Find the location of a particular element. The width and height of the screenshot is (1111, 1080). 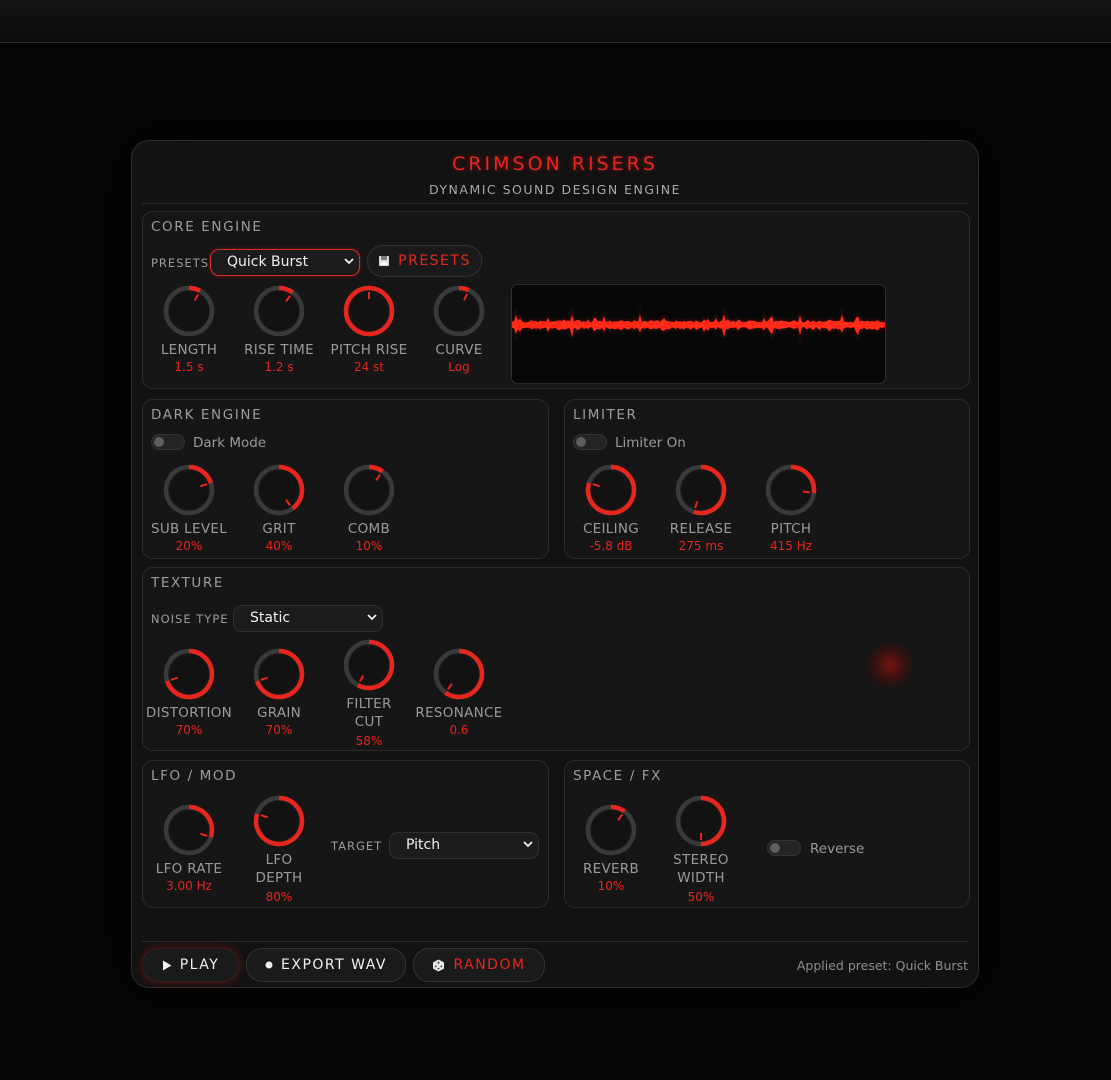

knob-label: DISTORTION is located at coordinates (189, 713).